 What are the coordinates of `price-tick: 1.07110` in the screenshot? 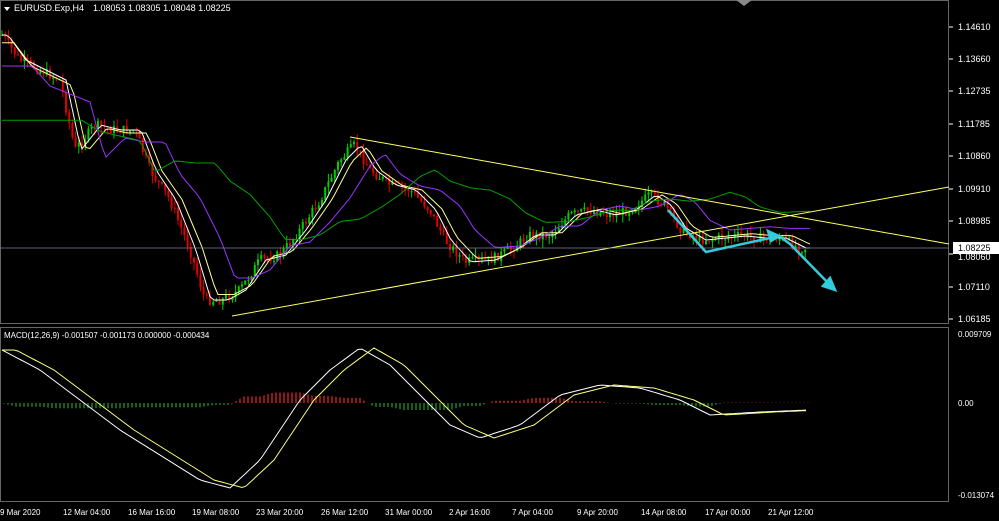 It's located at (974, 287).